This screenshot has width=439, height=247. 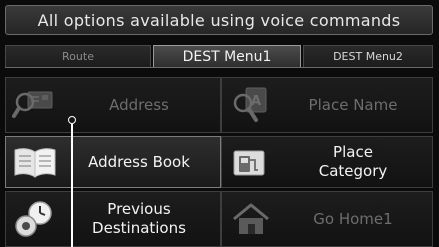 I want to click on history-clock-icon, so click(x=35, y=219).